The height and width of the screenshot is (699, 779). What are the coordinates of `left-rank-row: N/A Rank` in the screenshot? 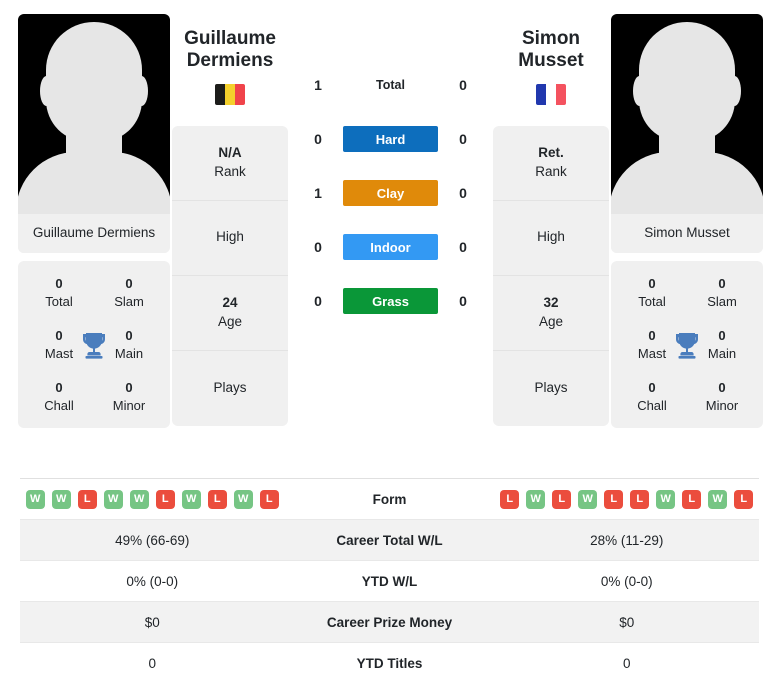 It's located at (230, 163).